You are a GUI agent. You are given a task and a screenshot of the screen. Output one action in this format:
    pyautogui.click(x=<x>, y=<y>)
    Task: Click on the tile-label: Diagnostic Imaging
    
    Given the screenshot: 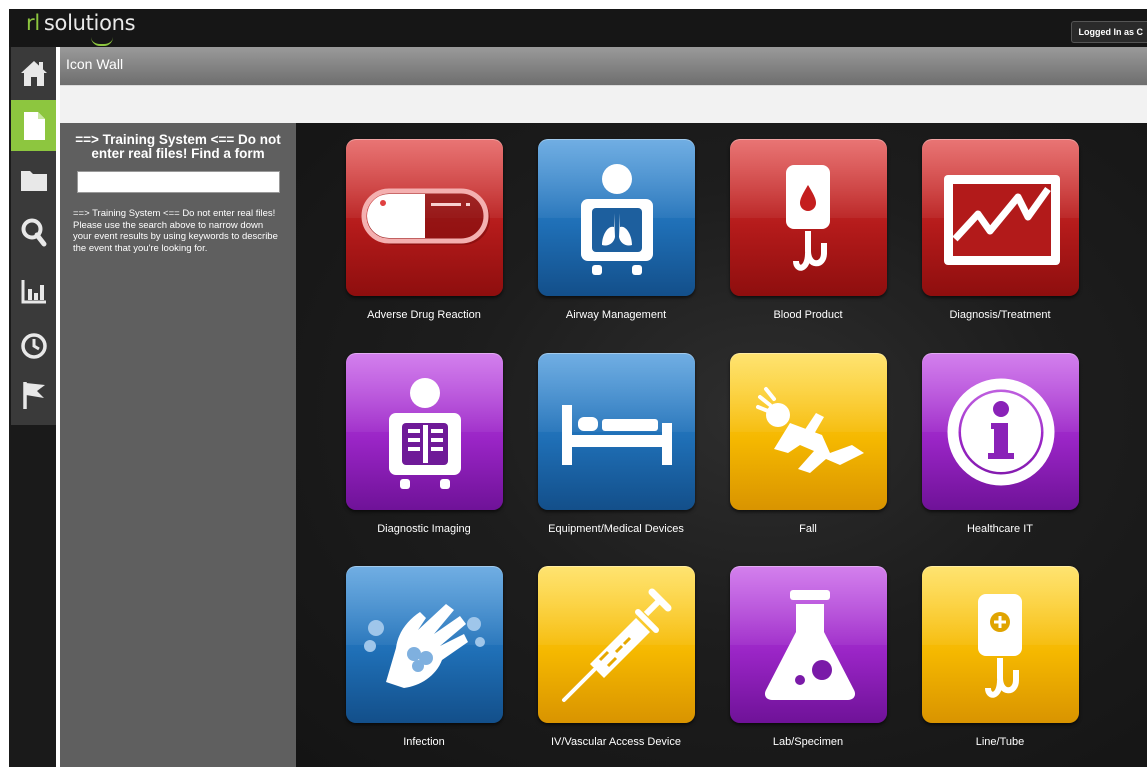 What is the action you would take?
    pyautogui.click(x=424, y=529)
    